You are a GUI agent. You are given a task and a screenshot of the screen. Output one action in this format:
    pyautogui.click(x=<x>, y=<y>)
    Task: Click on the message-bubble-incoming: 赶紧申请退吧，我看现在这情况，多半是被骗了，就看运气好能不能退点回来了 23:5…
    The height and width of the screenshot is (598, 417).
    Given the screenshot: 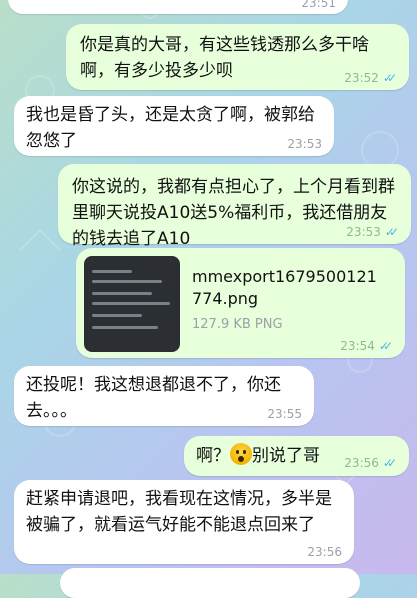 What is the action you would take?
    pyautogui.click(x=184, y=522)
    